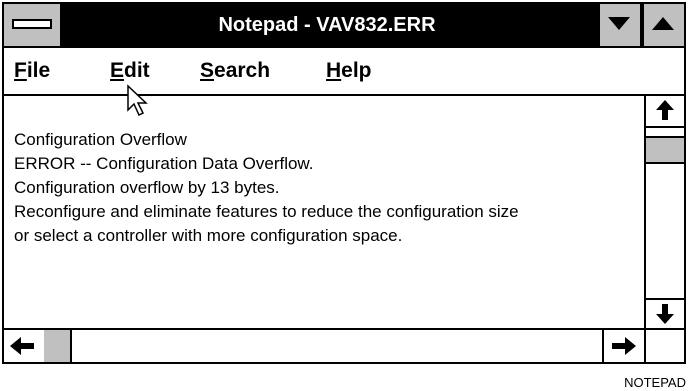  Describe the element at coordinates (38, 70) in the screenshot. I see `menu-file-label: ile` at that location.